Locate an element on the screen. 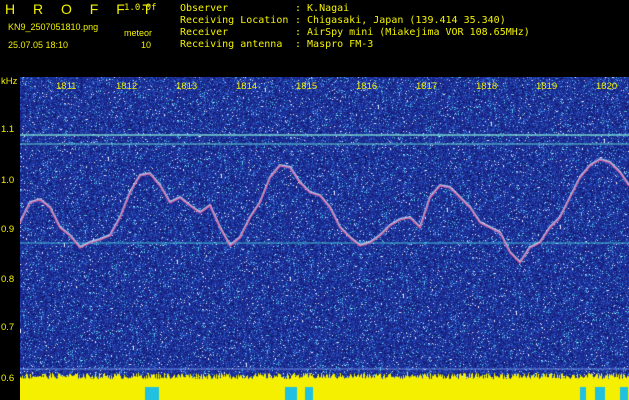 The image size is (629, 400). y-tick-label: 1.1 is located at coordinates (8, 129).